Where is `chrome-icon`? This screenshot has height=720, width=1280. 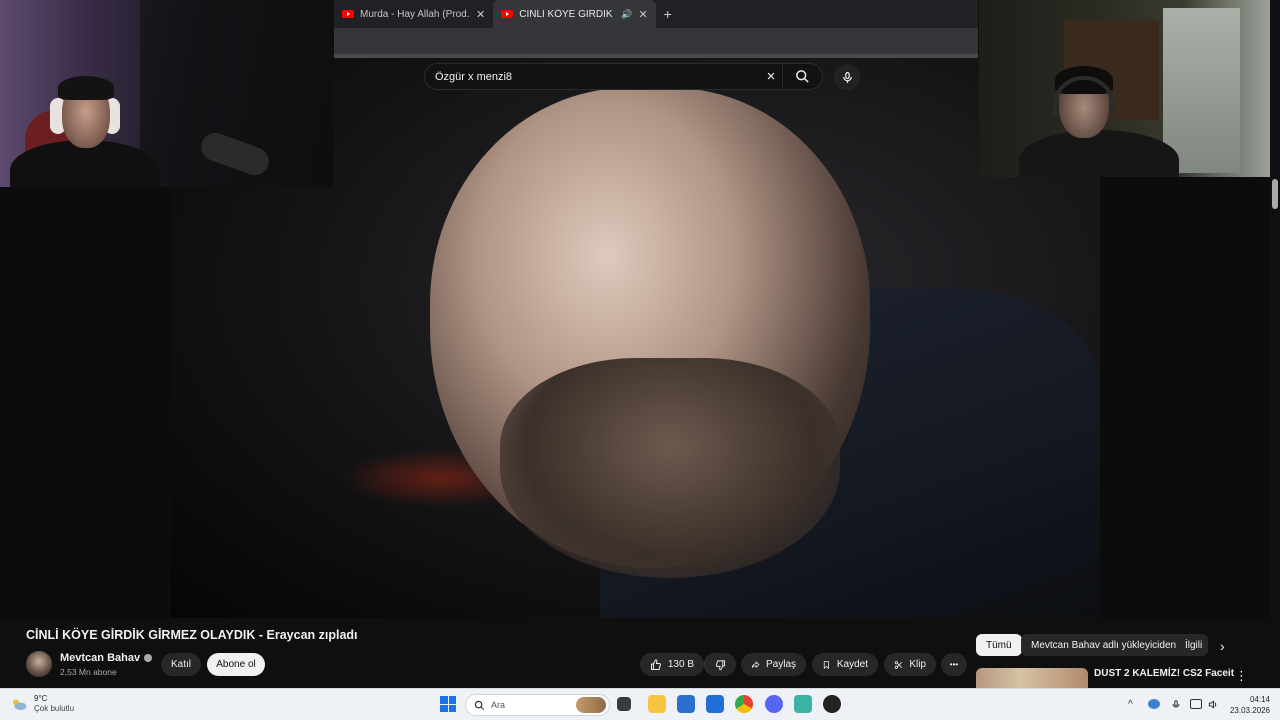 chrome-icon is located at coordinates (744, 704).